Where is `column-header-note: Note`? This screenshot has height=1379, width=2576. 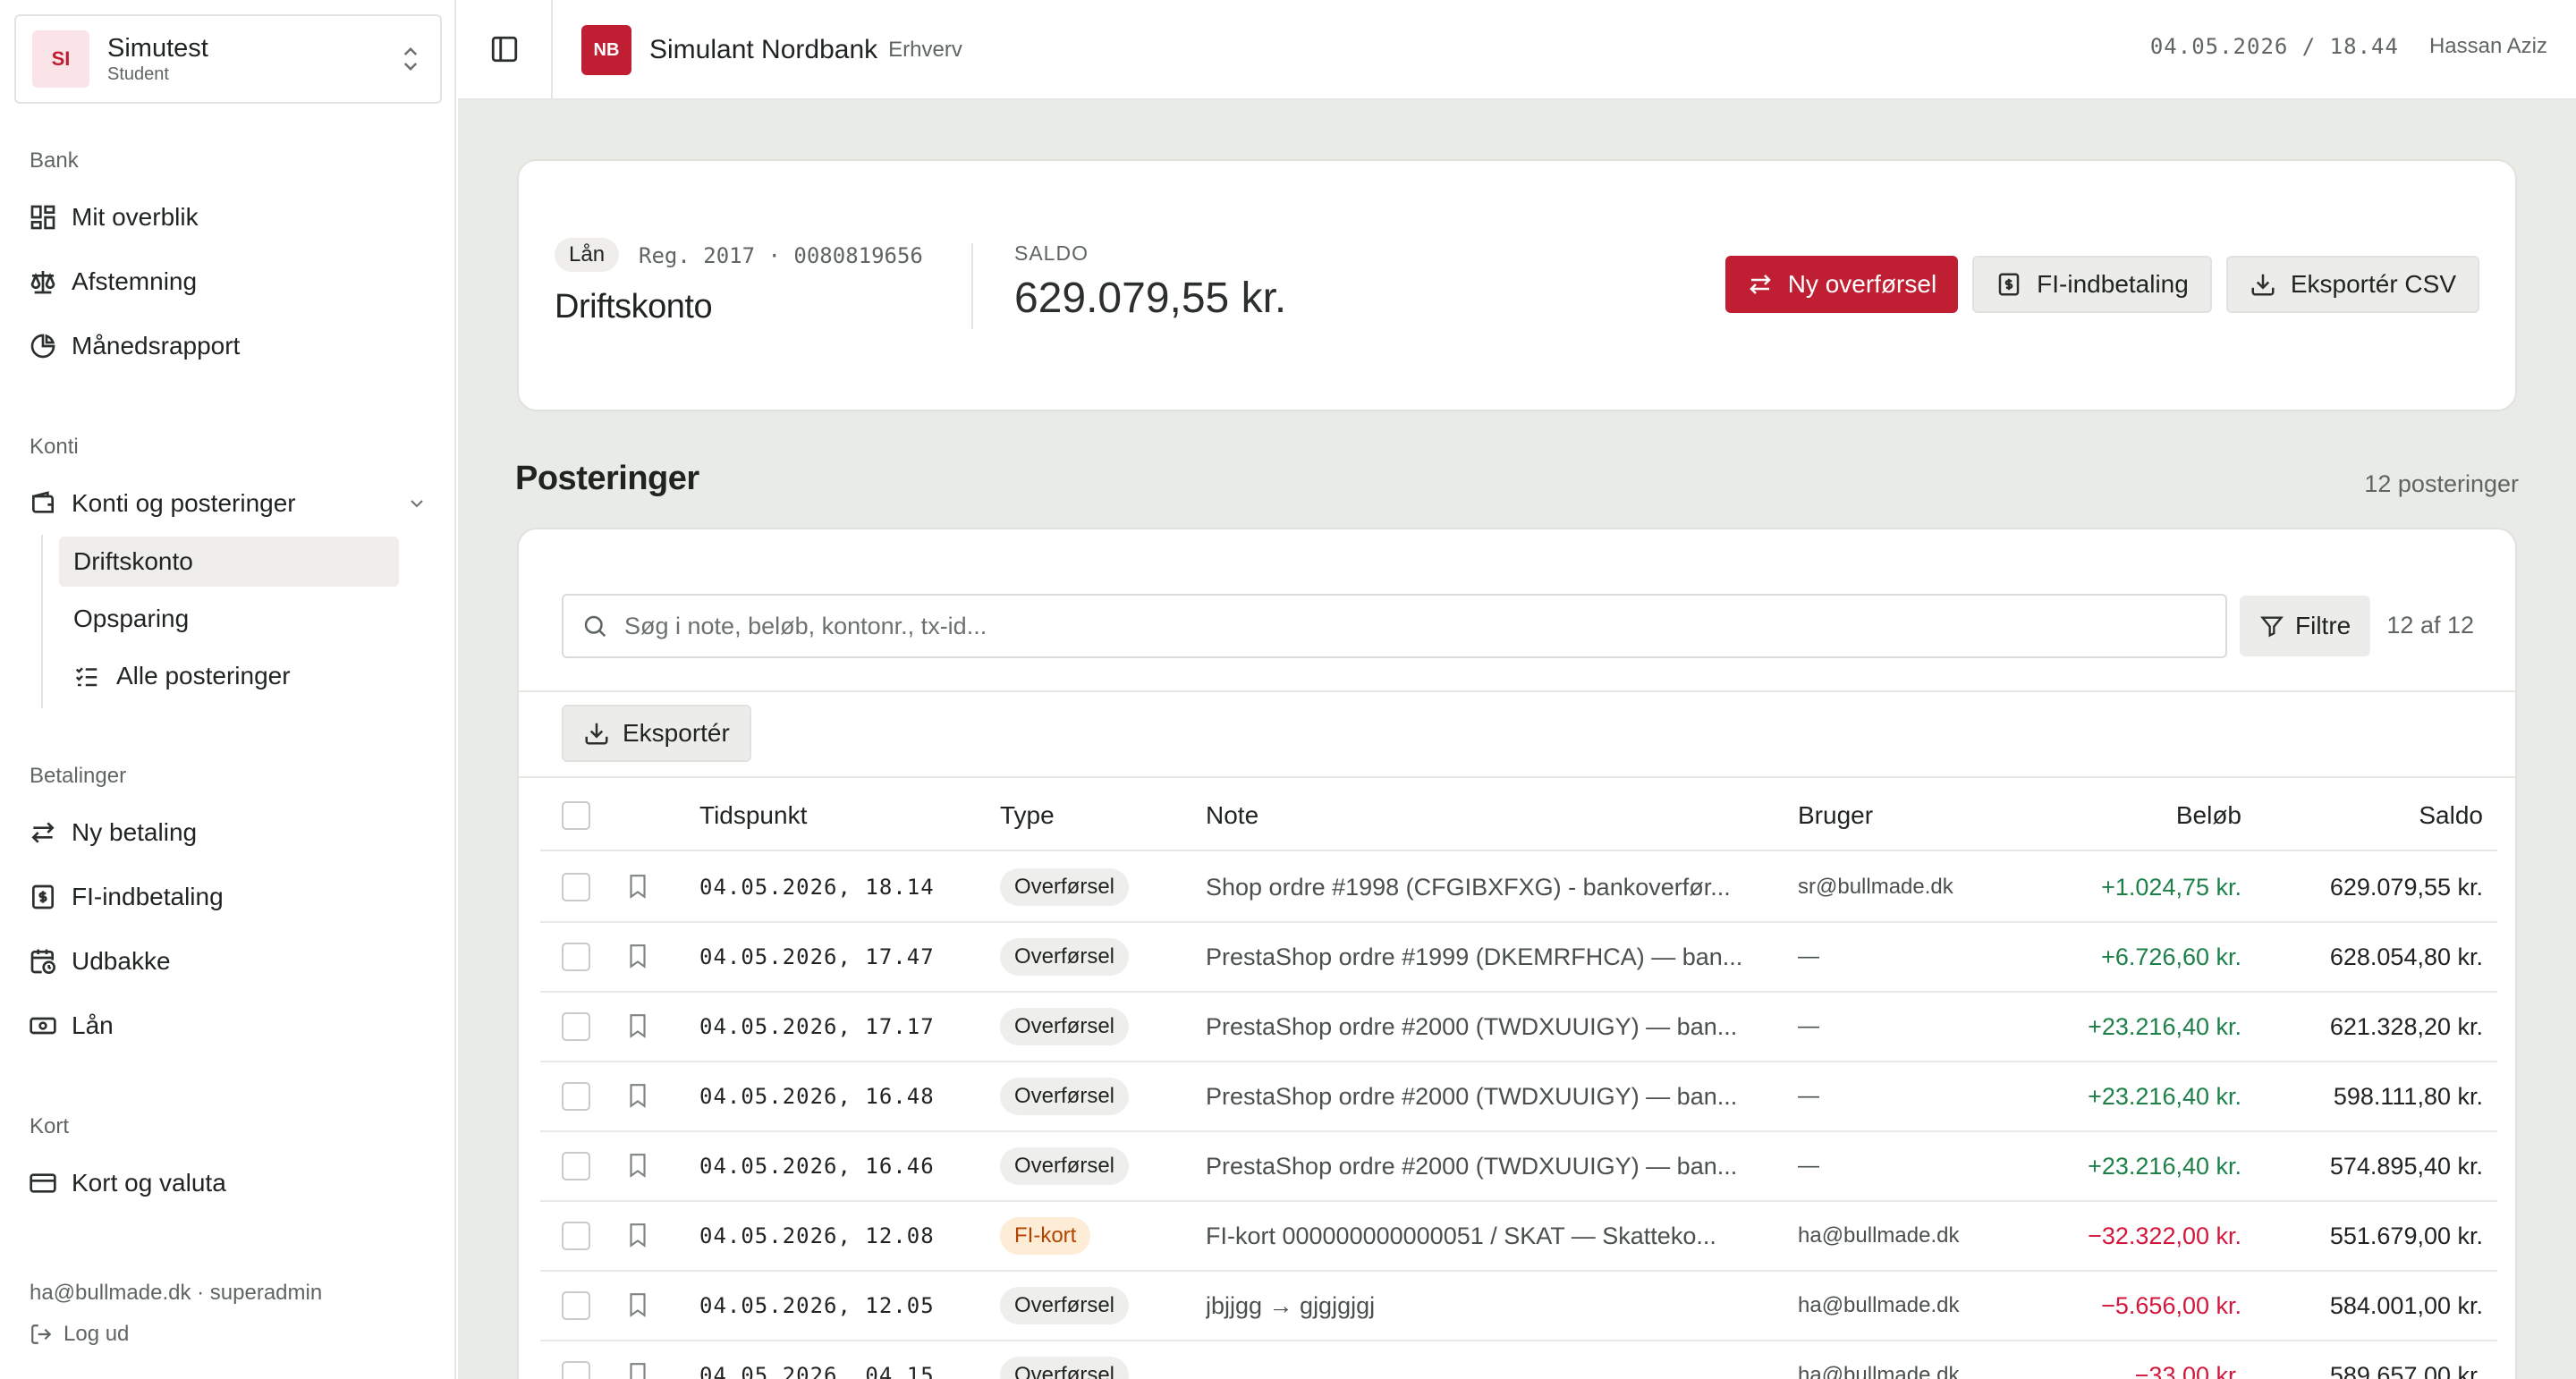 column-header-note: Note is located at coordinates (1232, 815).